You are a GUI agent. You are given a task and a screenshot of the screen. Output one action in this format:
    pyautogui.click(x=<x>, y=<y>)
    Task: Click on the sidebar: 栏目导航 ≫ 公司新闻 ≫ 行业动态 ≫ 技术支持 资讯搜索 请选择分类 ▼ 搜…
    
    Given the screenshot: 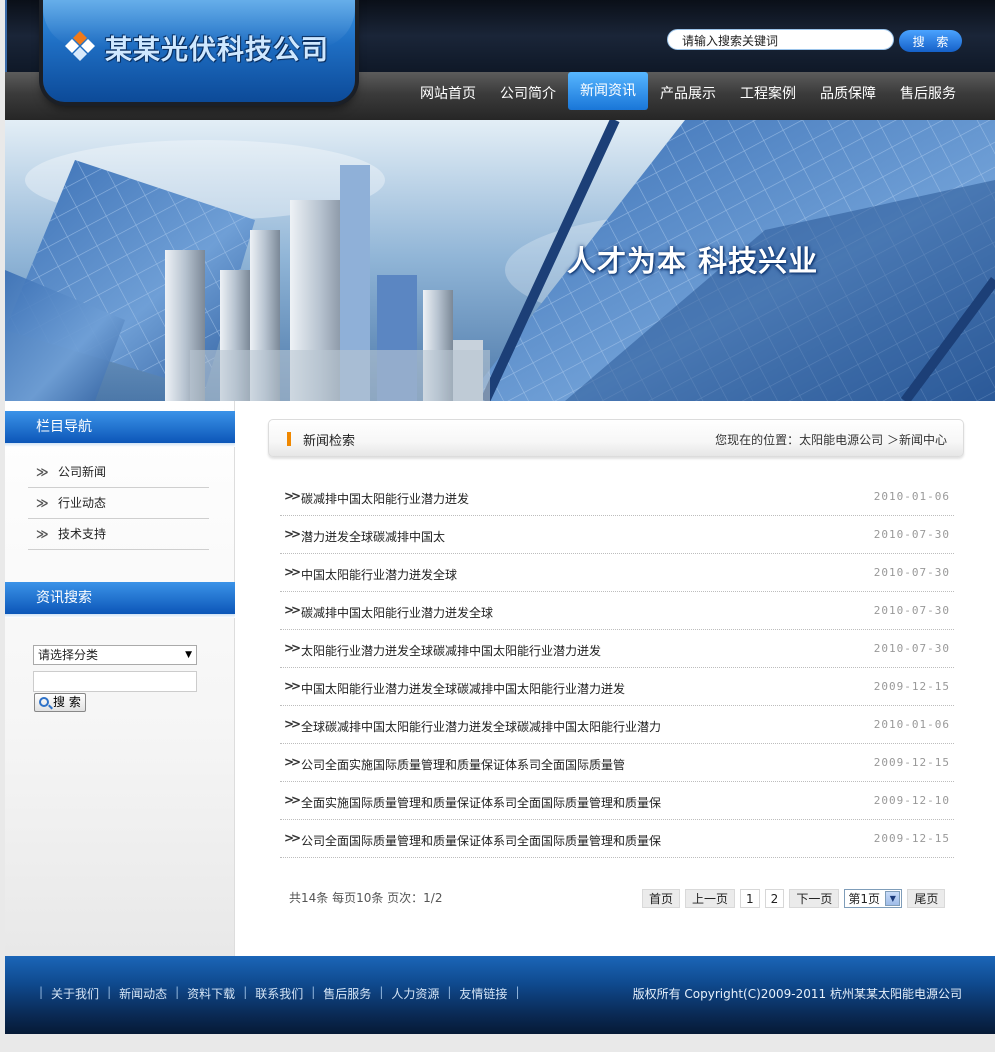 What is the action you would take?
    pyautogui.click(x=120, y=678)
    